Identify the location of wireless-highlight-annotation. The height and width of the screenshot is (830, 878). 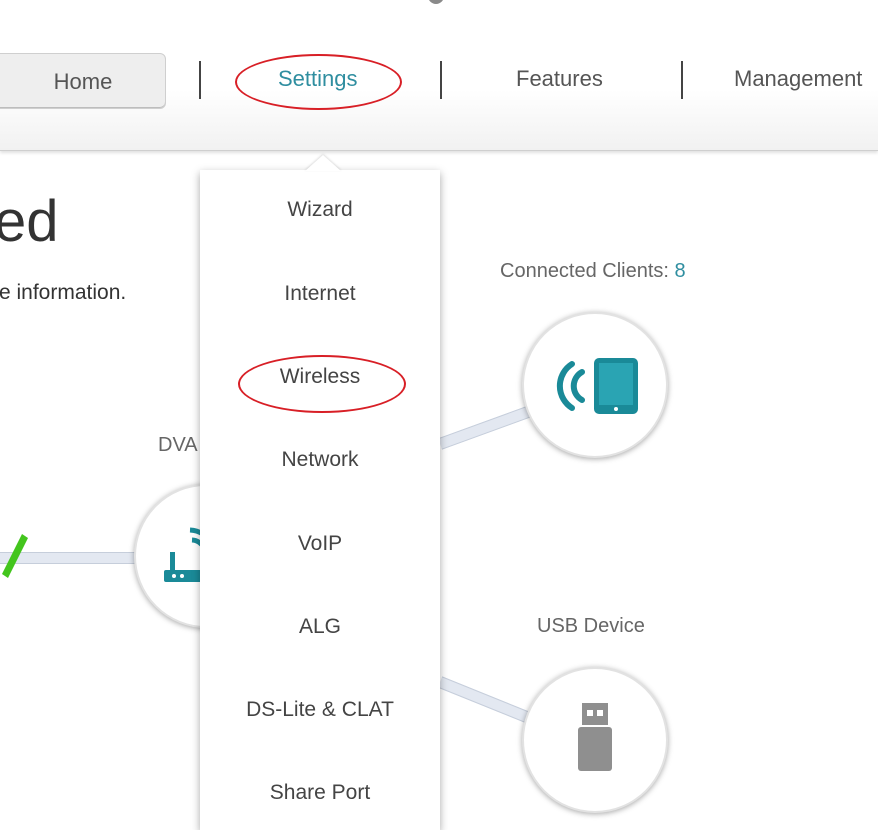
(322, 384).